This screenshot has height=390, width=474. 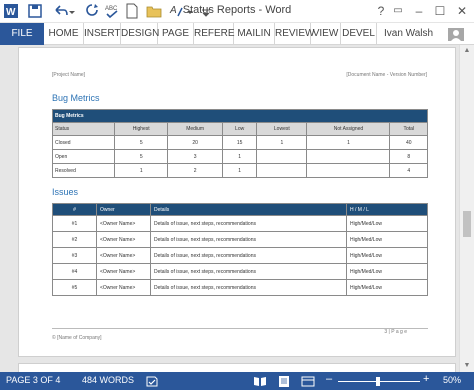 I want to click on ribbon-display-options-button: ▭, so click(x=398, y=11).